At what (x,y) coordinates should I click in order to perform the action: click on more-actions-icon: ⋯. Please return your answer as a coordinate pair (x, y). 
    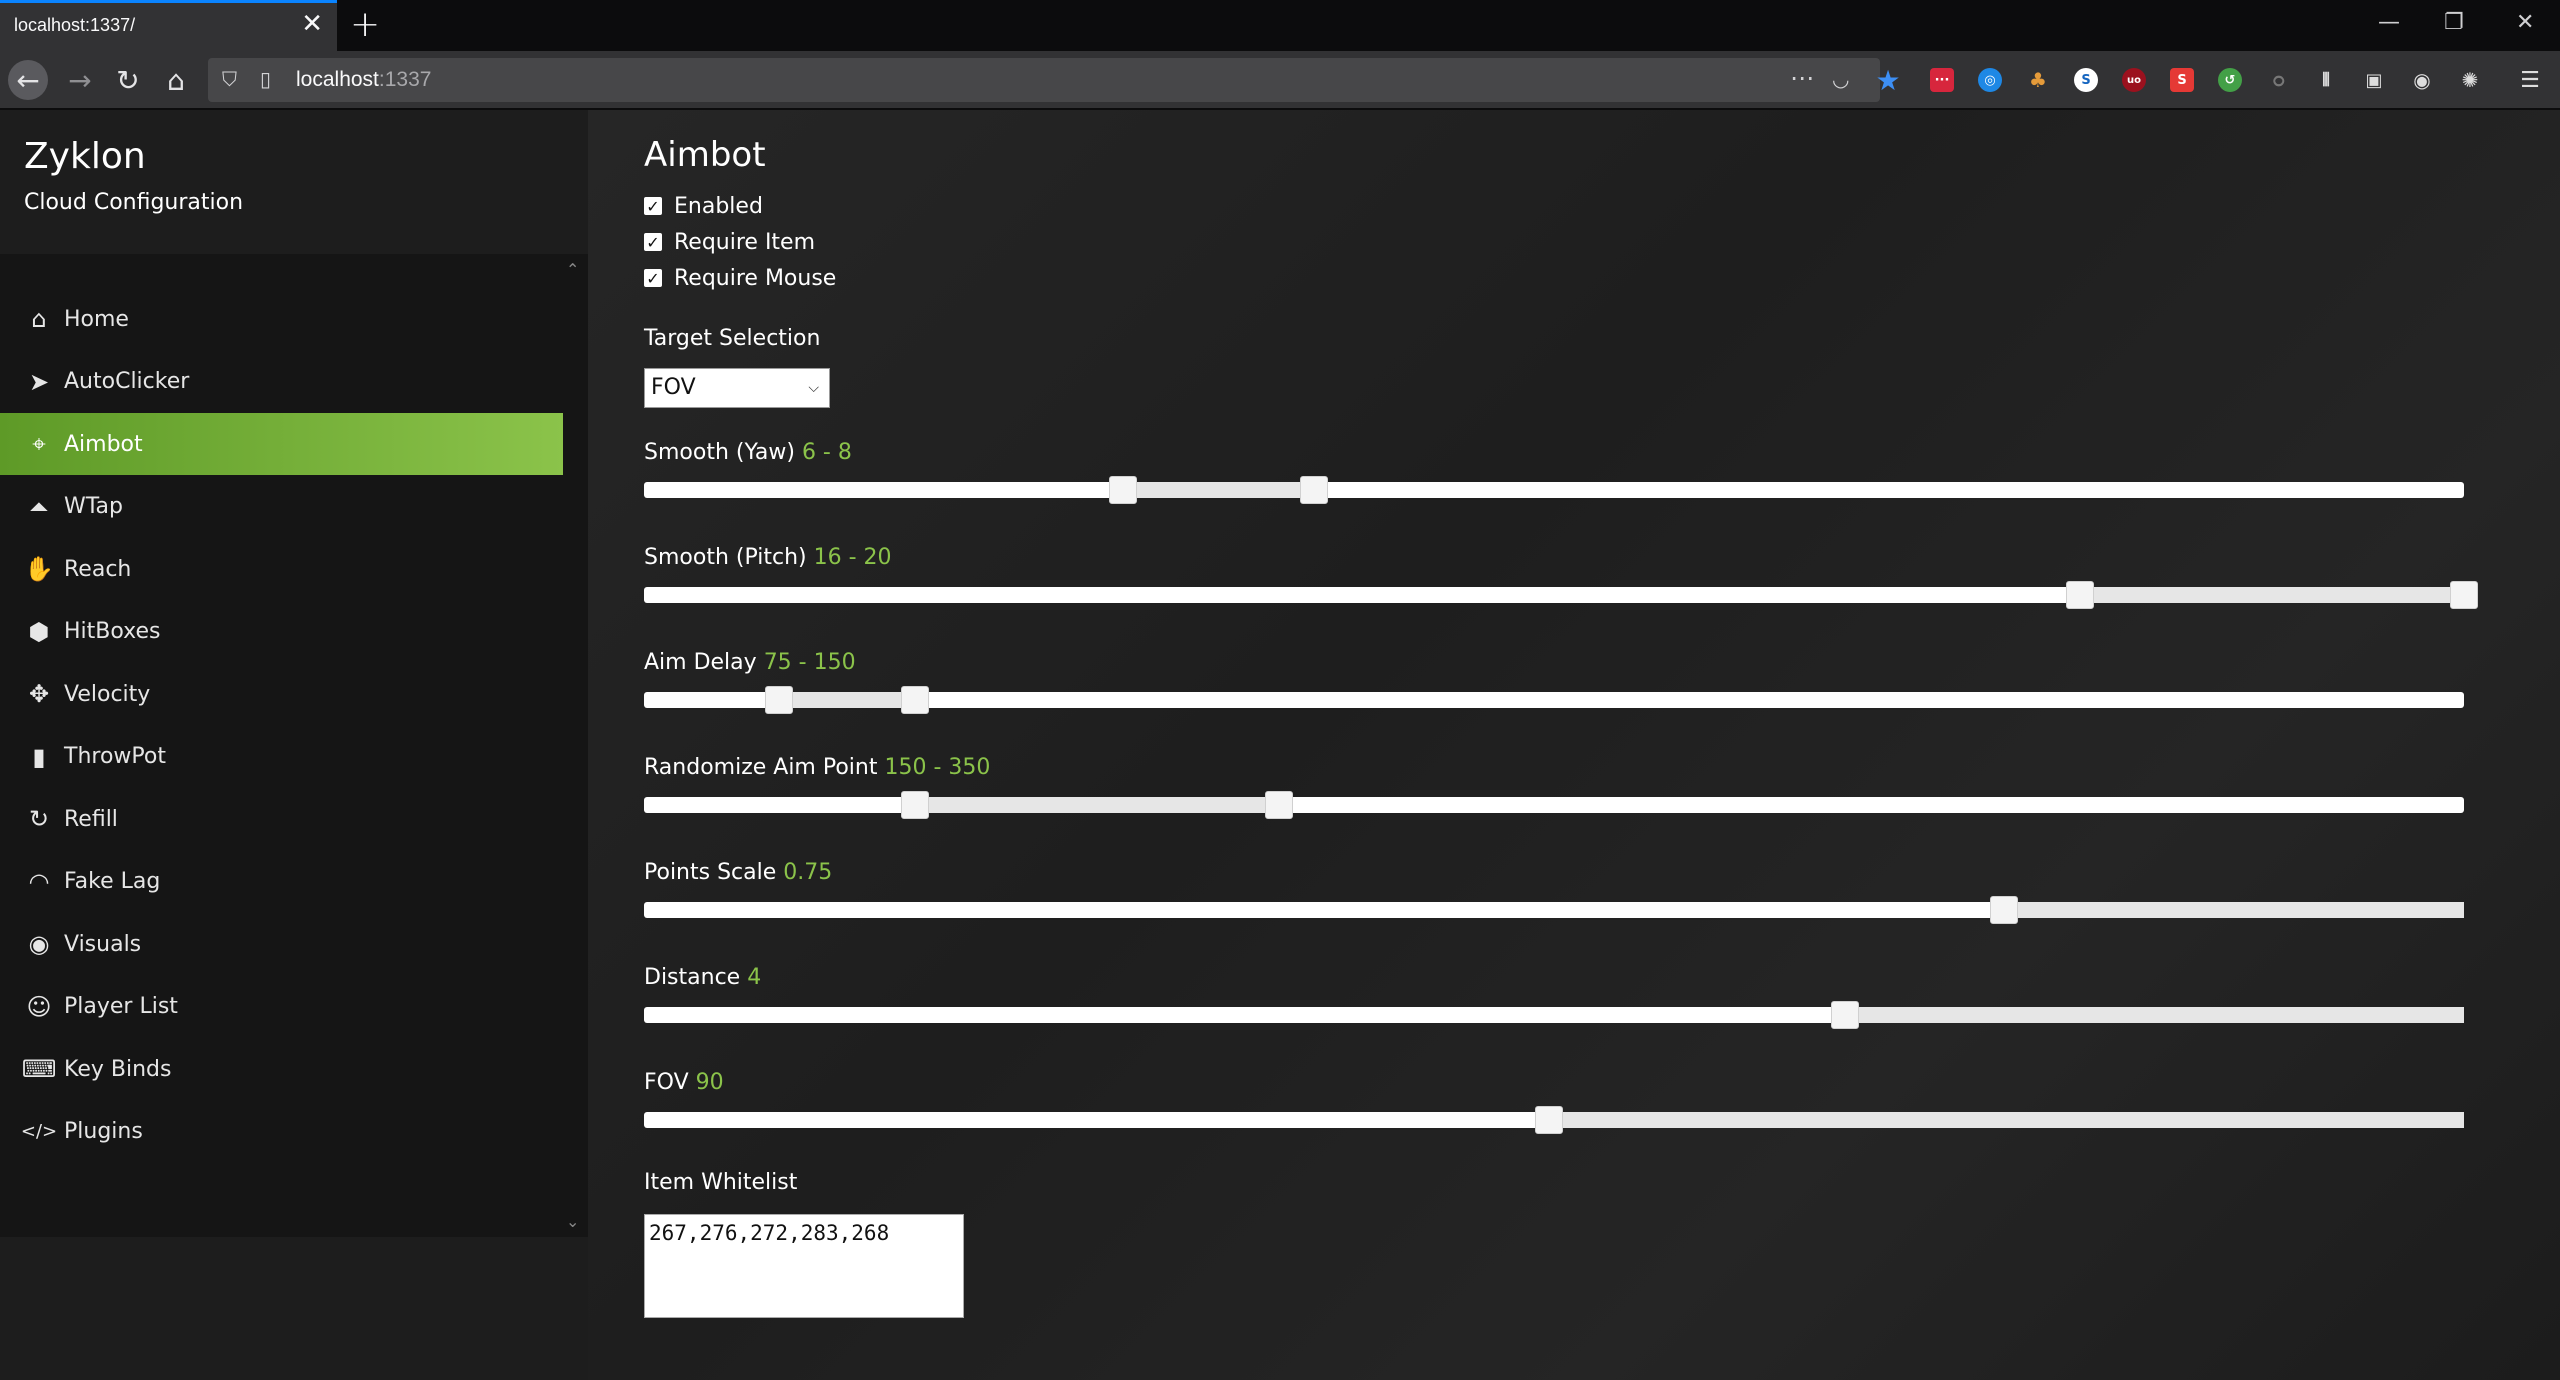
    Looking at the image, I should click on (1802, 78).